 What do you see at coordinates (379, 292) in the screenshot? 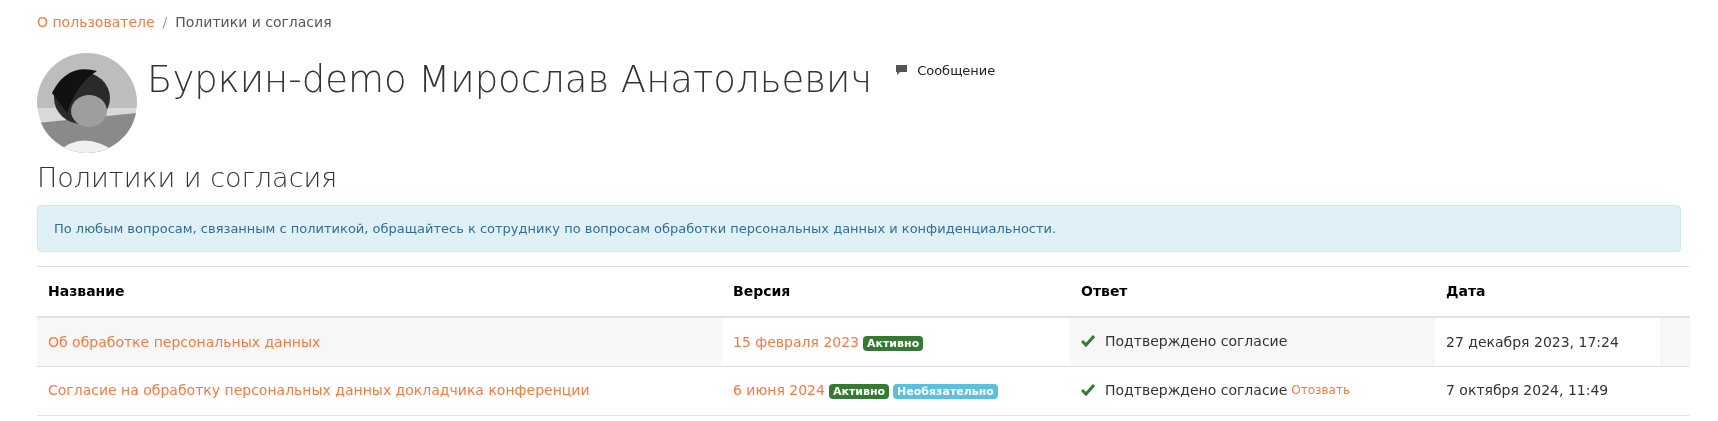
I see `column-header: Название` at bounding box center [379, 292].